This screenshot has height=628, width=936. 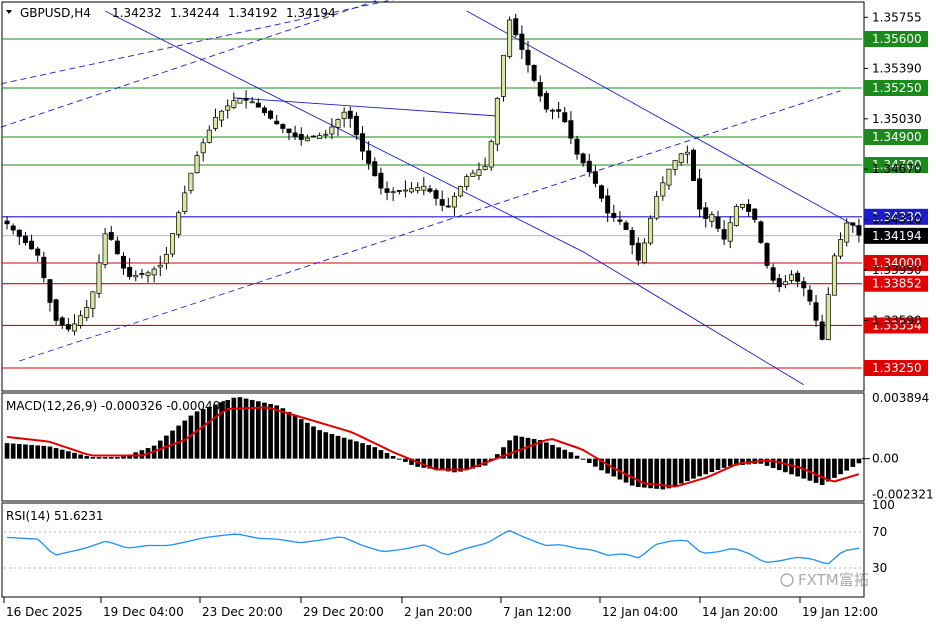 What do you see at coordinates (897, 320) in the screenshot?
I see `price-tick-label: 1.33590` at bounding box center [897, 320].